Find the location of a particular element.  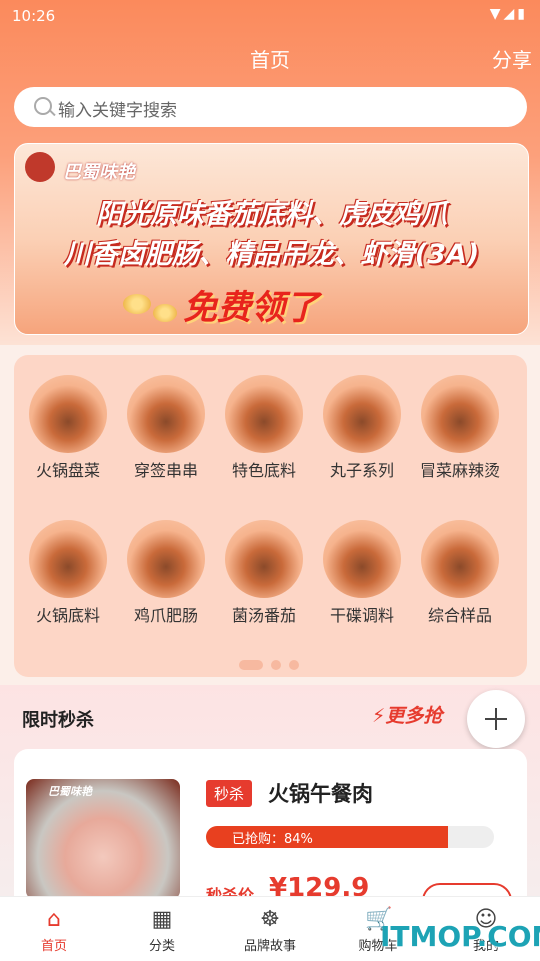

dry-dip-icon is located at coordinates (362, 559).